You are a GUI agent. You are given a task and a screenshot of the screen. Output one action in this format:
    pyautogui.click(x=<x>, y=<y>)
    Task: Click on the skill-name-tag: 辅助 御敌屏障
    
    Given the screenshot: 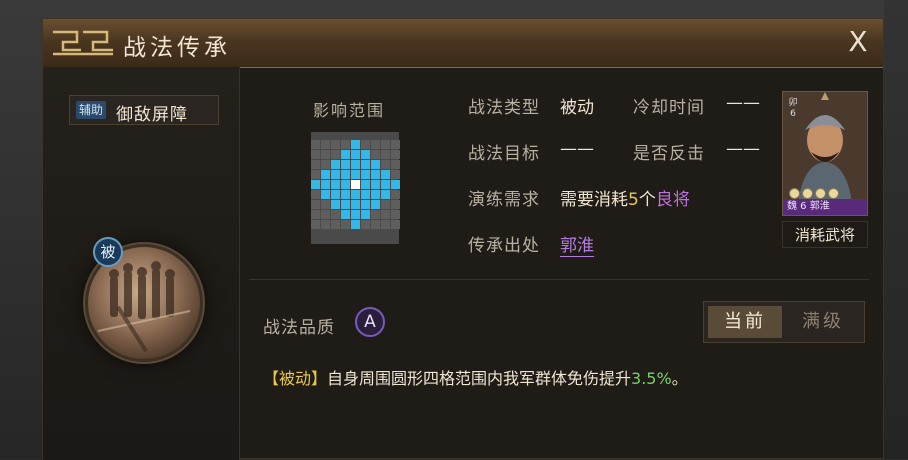 What is the action you would take?
    pyautogui.click(x=144, y=110)
    